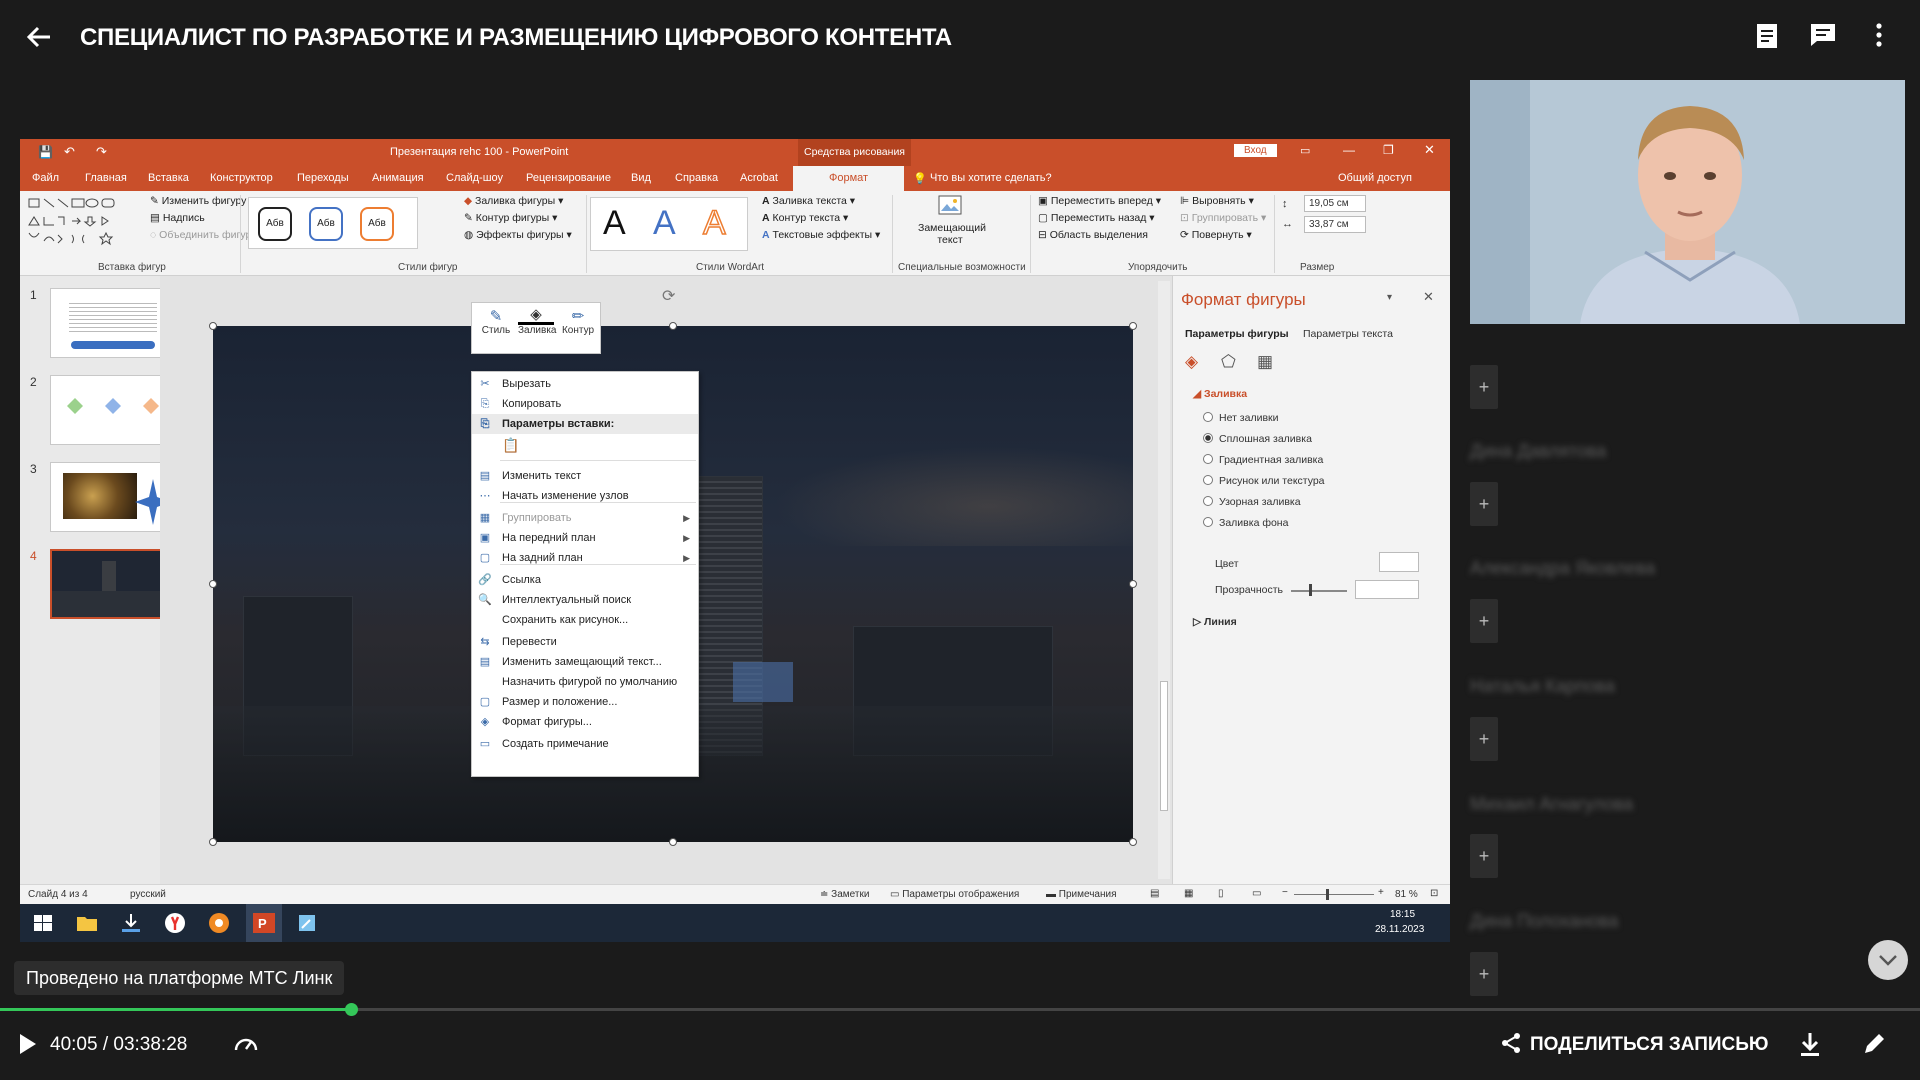  Describe the element at coordinates (1154, 893) in the screenshot. I see `normal-view-icon: ▤` at that location.